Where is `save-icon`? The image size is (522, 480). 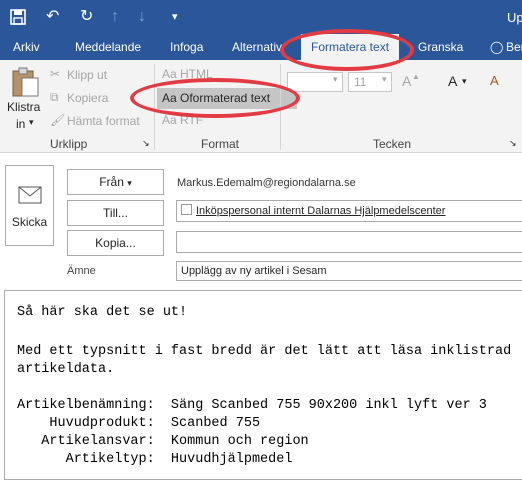 save-icon is located at coordinates (18, 19).